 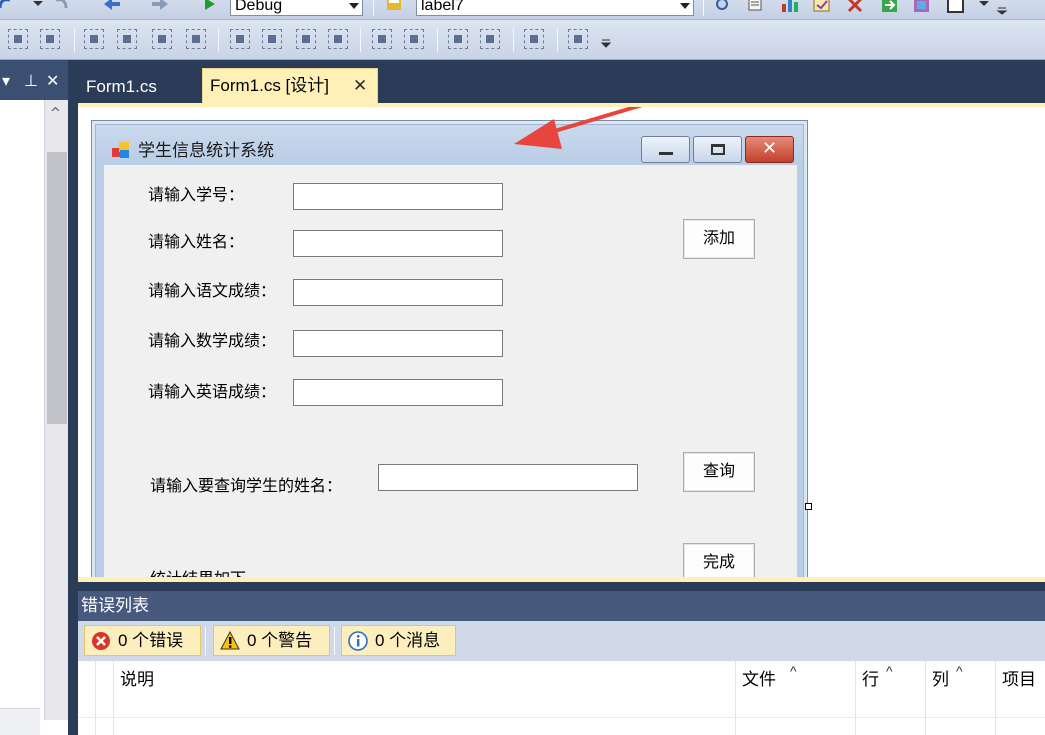 What do you see at coordinates (890, 7) in the screenshot?
I see `start-page-icon` at bounding box center [890, 7].